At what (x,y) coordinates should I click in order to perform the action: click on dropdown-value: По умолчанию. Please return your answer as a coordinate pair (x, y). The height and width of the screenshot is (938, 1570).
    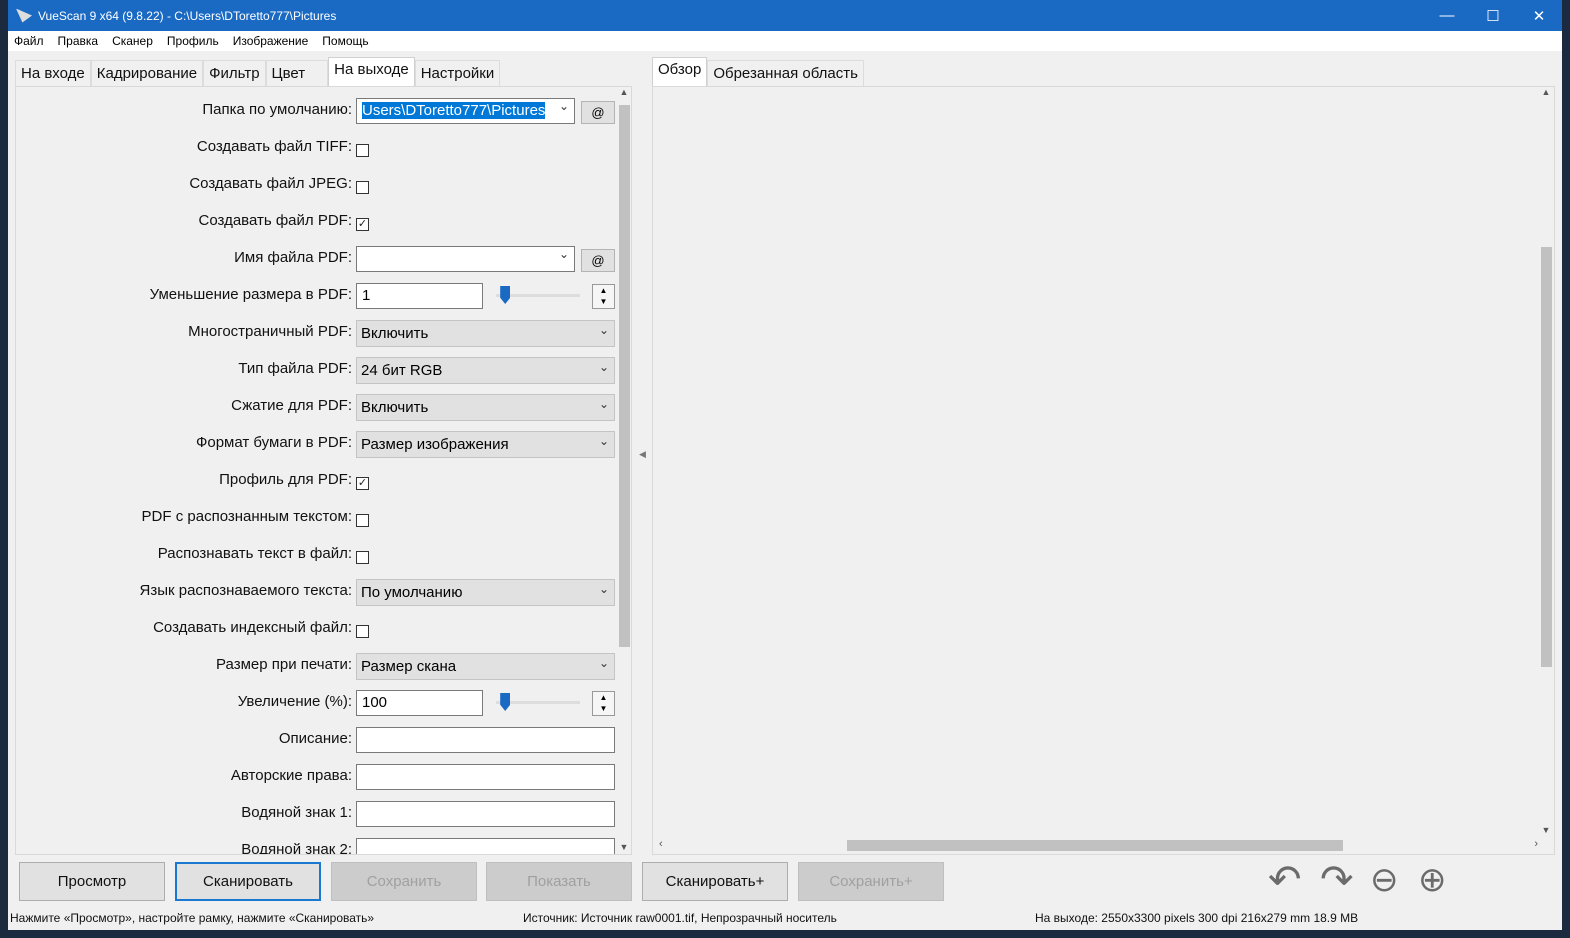
    Looking at the image, I should click on (412, 592).